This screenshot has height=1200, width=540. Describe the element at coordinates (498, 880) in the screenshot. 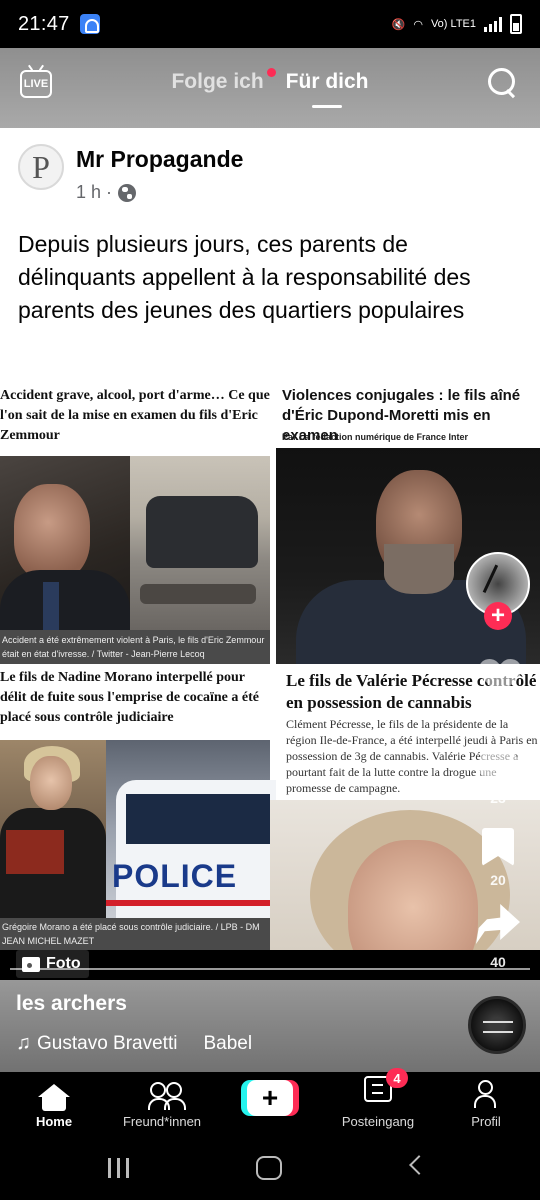

I see `save-count: 20` at that location.